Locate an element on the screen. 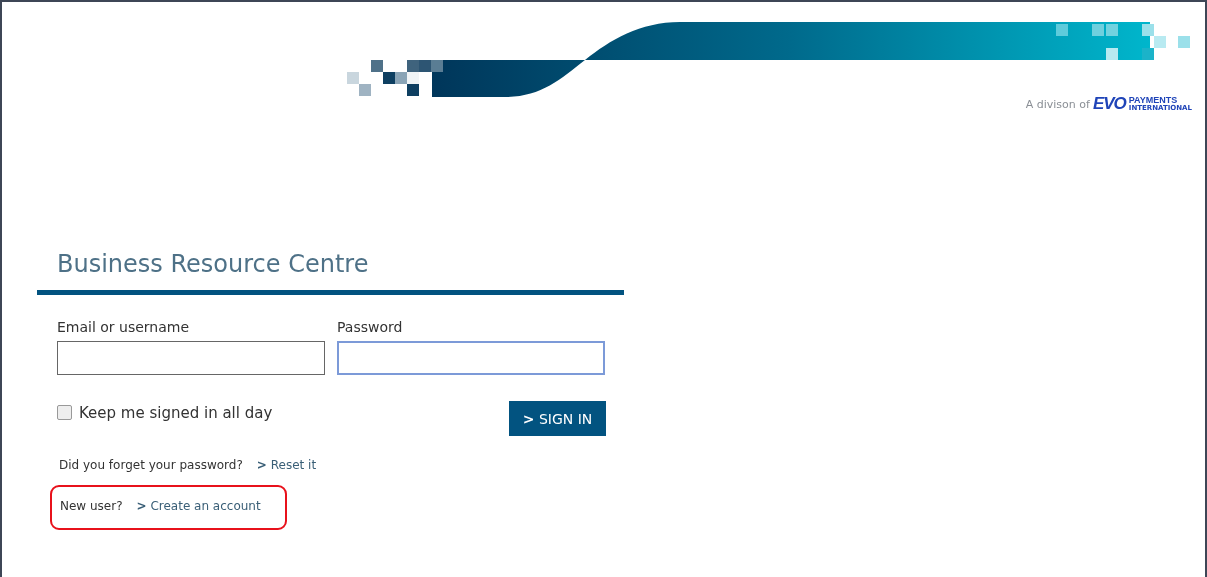 Image resolution: width=1207 pixels, height=577 pixels. question-text: New user? is located at coordinates (91, 506).